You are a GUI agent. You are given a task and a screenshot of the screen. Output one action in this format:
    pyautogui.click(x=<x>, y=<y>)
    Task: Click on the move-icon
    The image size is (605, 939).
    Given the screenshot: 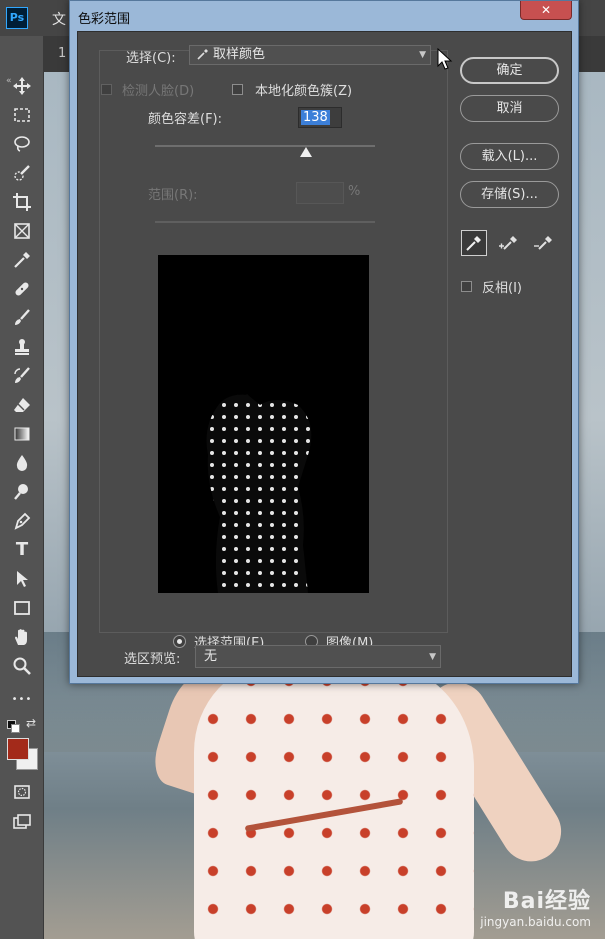 What is the action you would take?
    pyautogui.click(x=22, y=86)
    